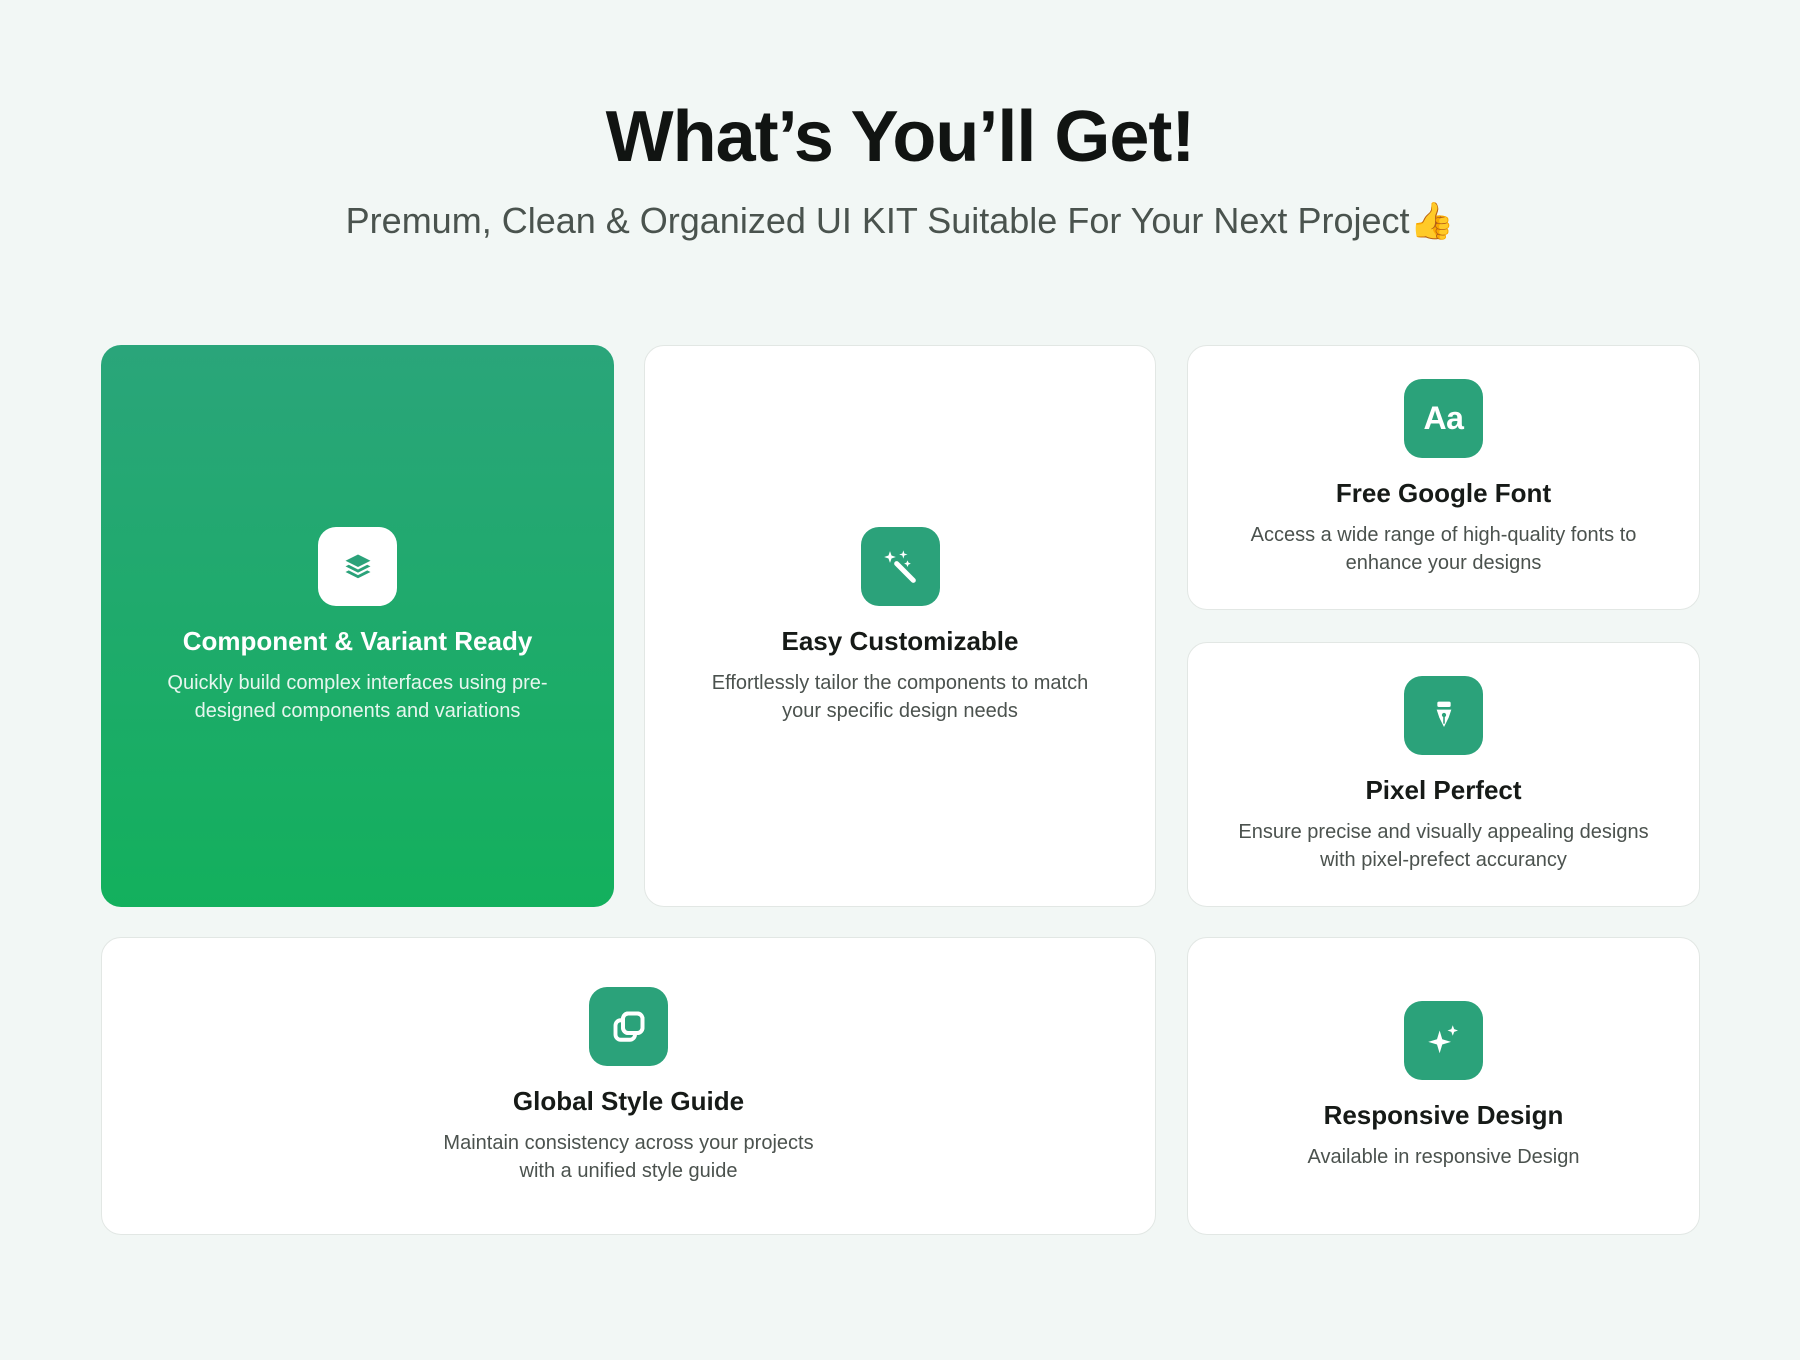 The width and height of the screenshot is (1800, 1360). What do you see at coordinates (1443, 789) in the screenshot?
I see `feature-title: Pixel Perfect` at bounding box center [1443, 789].